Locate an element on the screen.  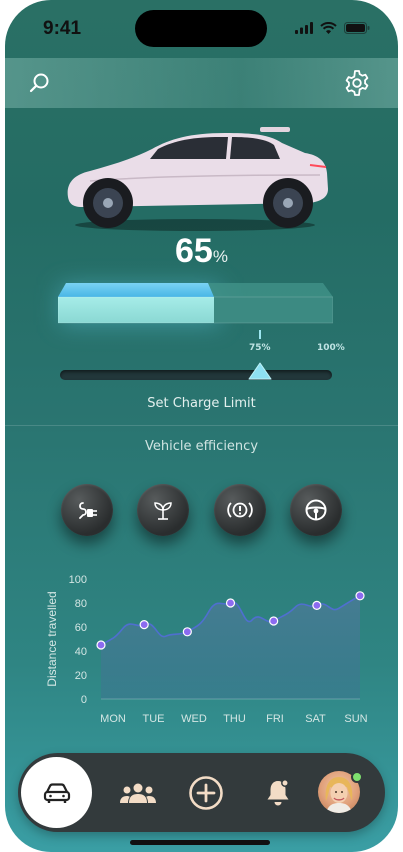
charging-plug-icon is located at coordinates (88, 510).